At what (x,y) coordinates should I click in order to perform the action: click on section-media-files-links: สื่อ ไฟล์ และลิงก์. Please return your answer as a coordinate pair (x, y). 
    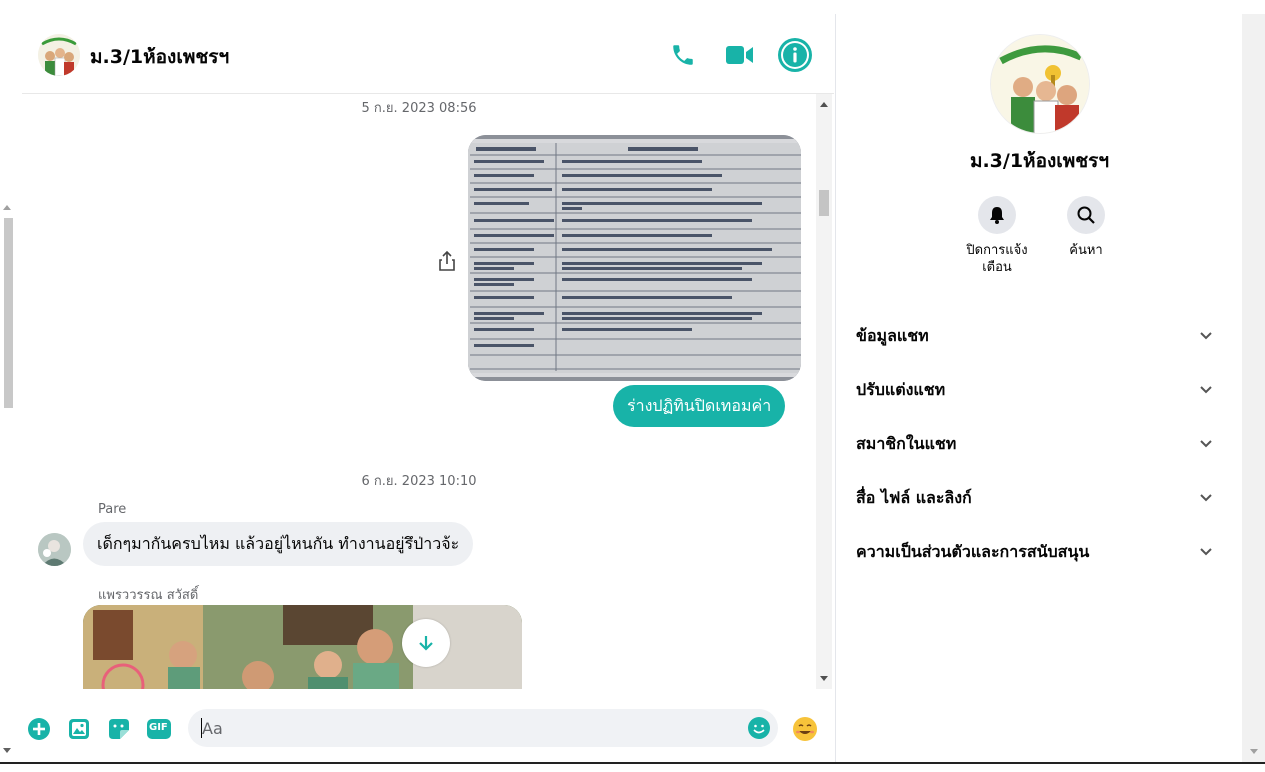
    Looking at the image, I should click on (1036, 498).